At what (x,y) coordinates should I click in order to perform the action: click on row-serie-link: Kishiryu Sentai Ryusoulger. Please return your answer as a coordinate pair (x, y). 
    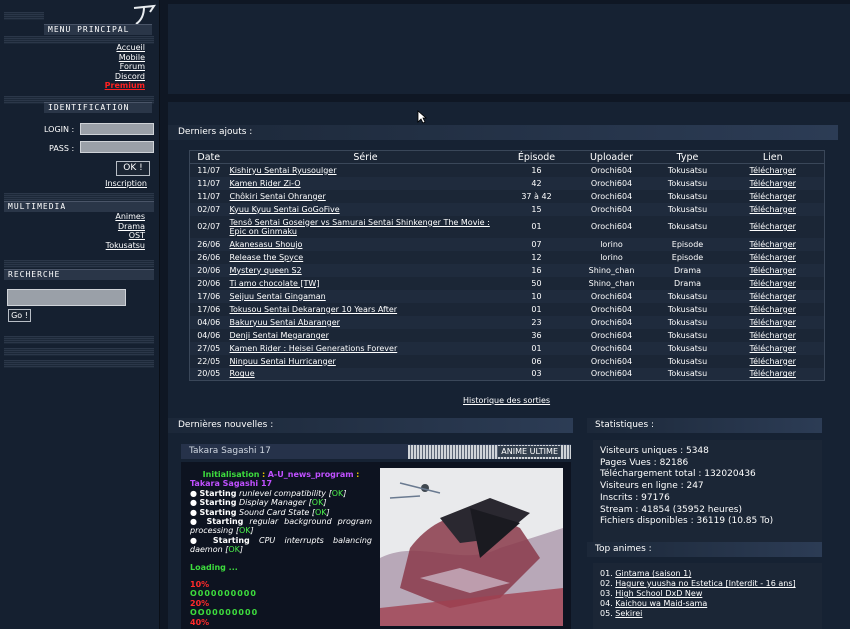
    Looking at the image, I should click on (283, 170).